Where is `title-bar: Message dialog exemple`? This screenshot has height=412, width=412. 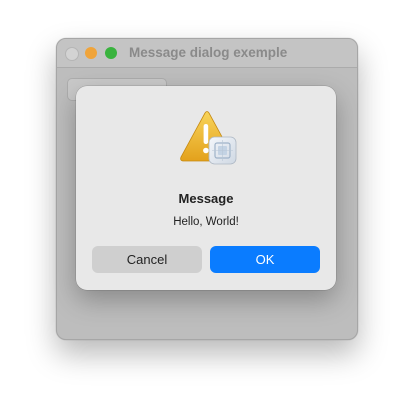 title-bar: Message dialog exemple is located at coordinates (207, 53).